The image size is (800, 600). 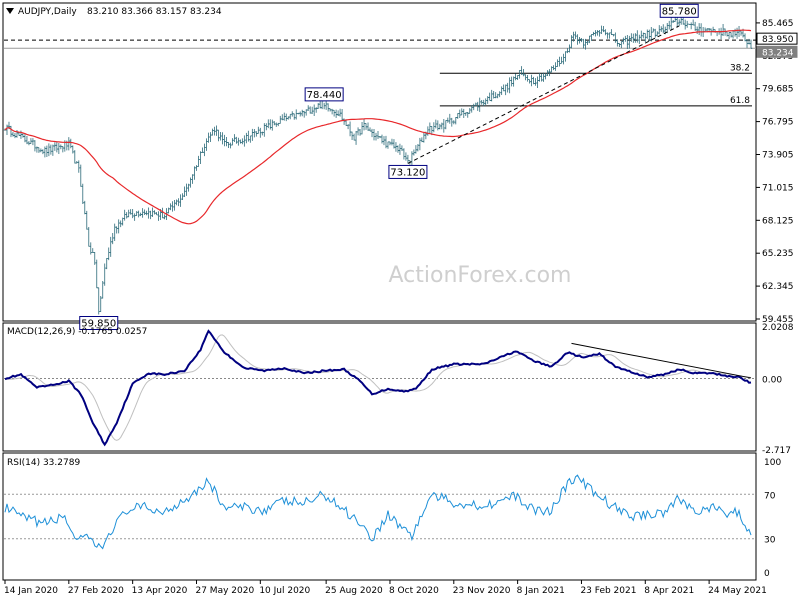 I want to click on x-tick-label-4: 10 Jul 2020, so click(x=284, y=591).